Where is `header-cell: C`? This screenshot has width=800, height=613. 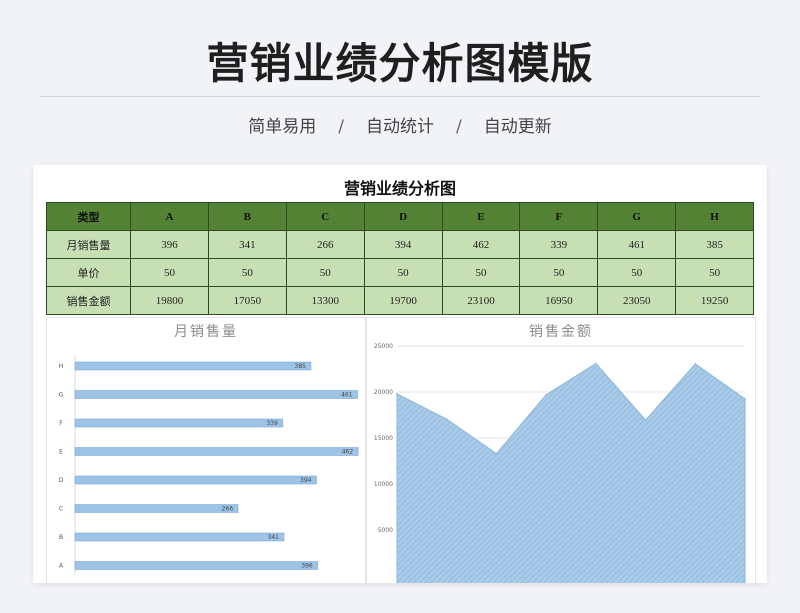 header-cell: C is located at coordinates (325, 216).